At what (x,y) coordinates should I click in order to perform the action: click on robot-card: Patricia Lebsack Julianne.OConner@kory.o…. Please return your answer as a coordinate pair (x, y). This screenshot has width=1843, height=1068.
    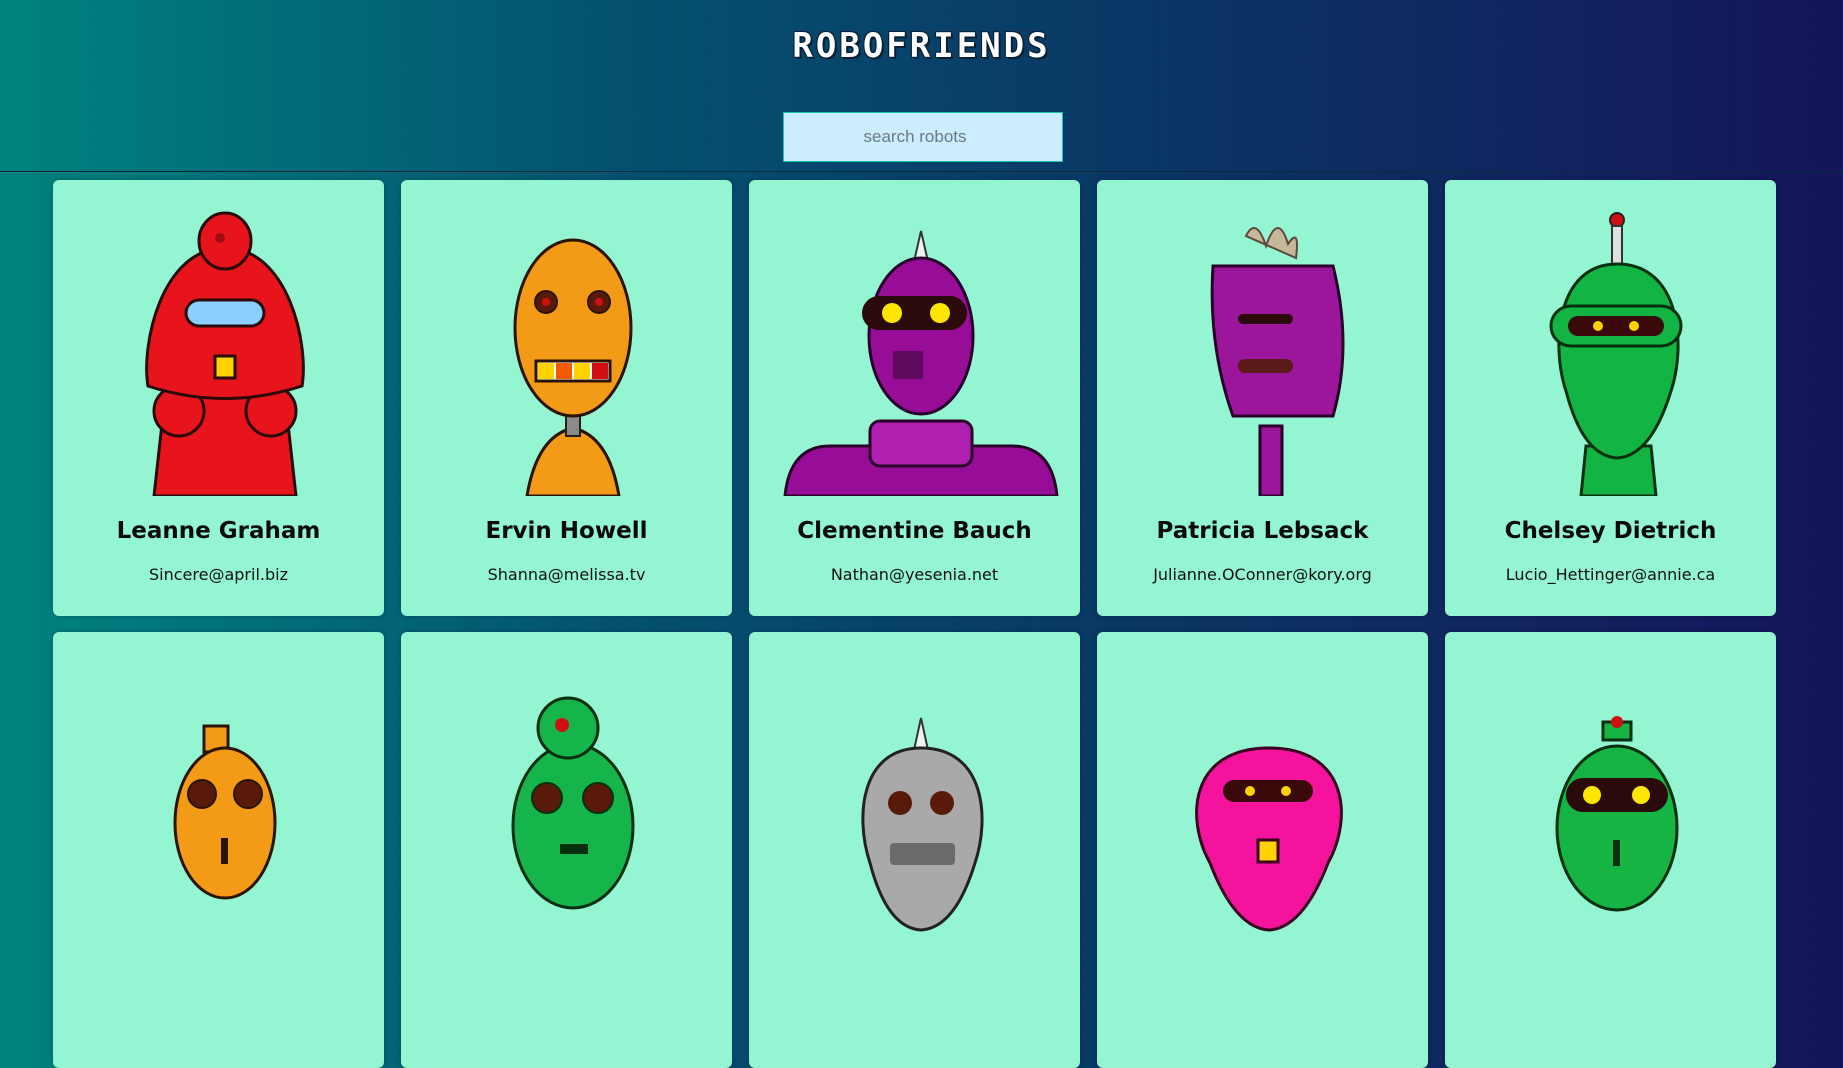
    Looking at the image, I should click on (1262, 398).